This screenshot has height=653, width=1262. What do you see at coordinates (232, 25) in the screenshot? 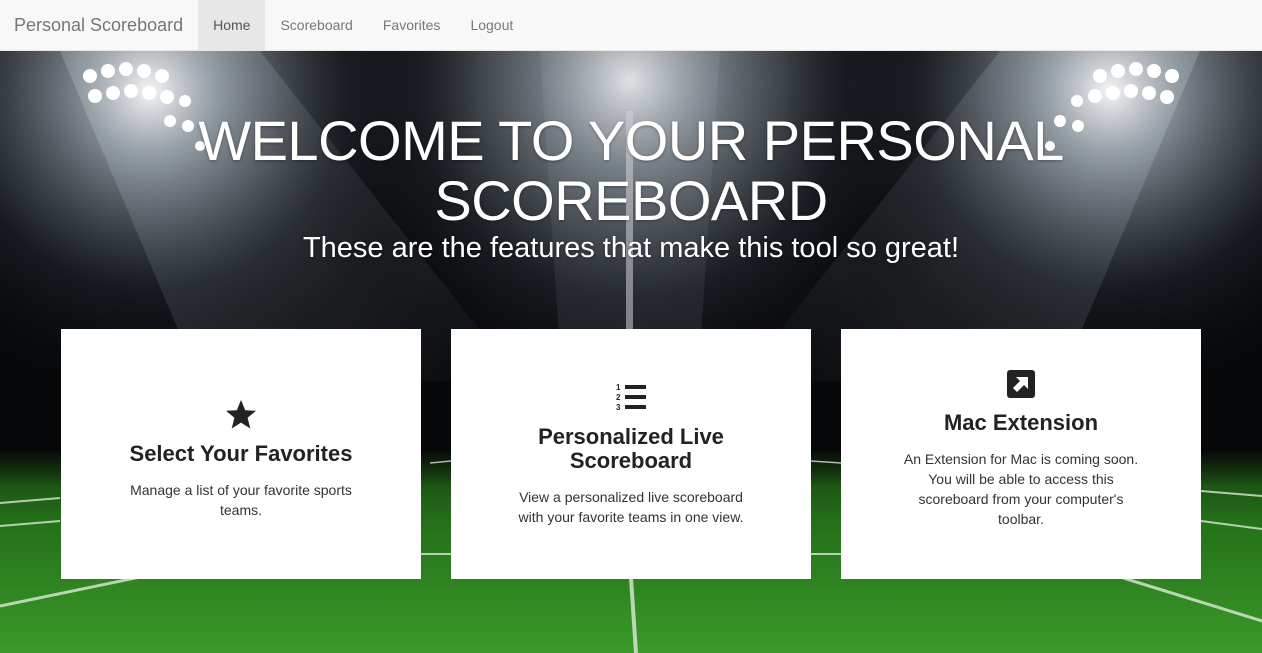
I see `nav-item-home: Home` at bounding box center [232, 25].